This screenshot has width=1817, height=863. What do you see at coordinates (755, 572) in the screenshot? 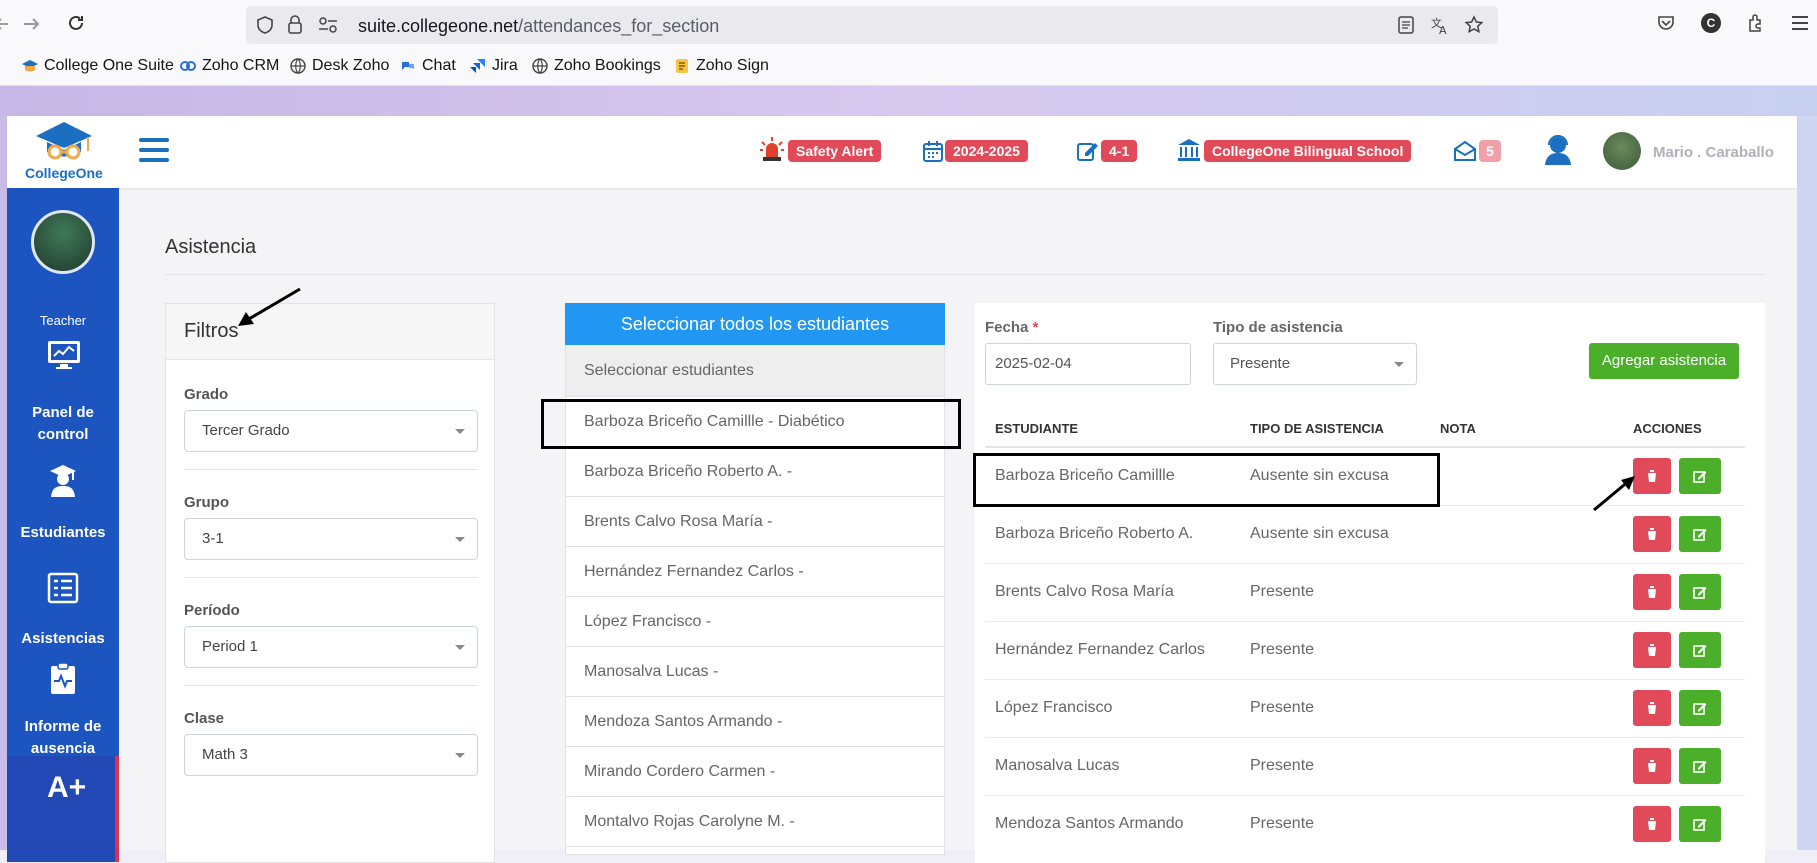
I see `student-list-item: Hernández Fernandez Carlos -` at bounding box center [755, 572].